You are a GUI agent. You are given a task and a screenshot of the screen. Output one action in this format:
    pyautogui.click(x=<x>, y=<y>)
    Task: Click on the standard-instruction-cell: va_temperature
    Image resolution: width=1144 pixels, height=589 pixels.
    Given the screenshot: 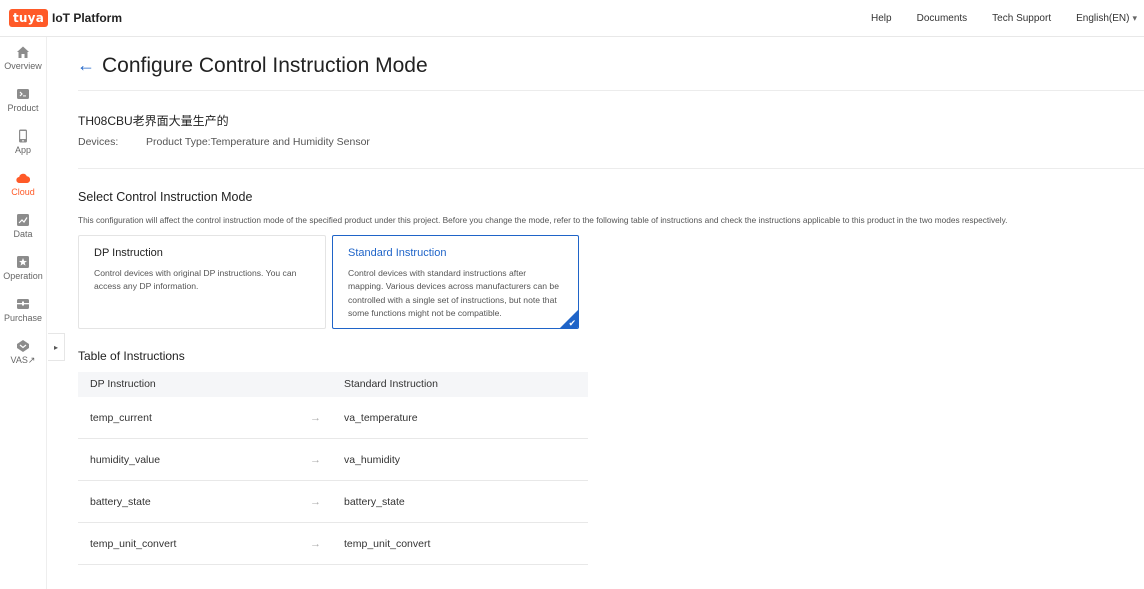 What is the action you would take?
    pyautogui.click(x=381, y=418)
    